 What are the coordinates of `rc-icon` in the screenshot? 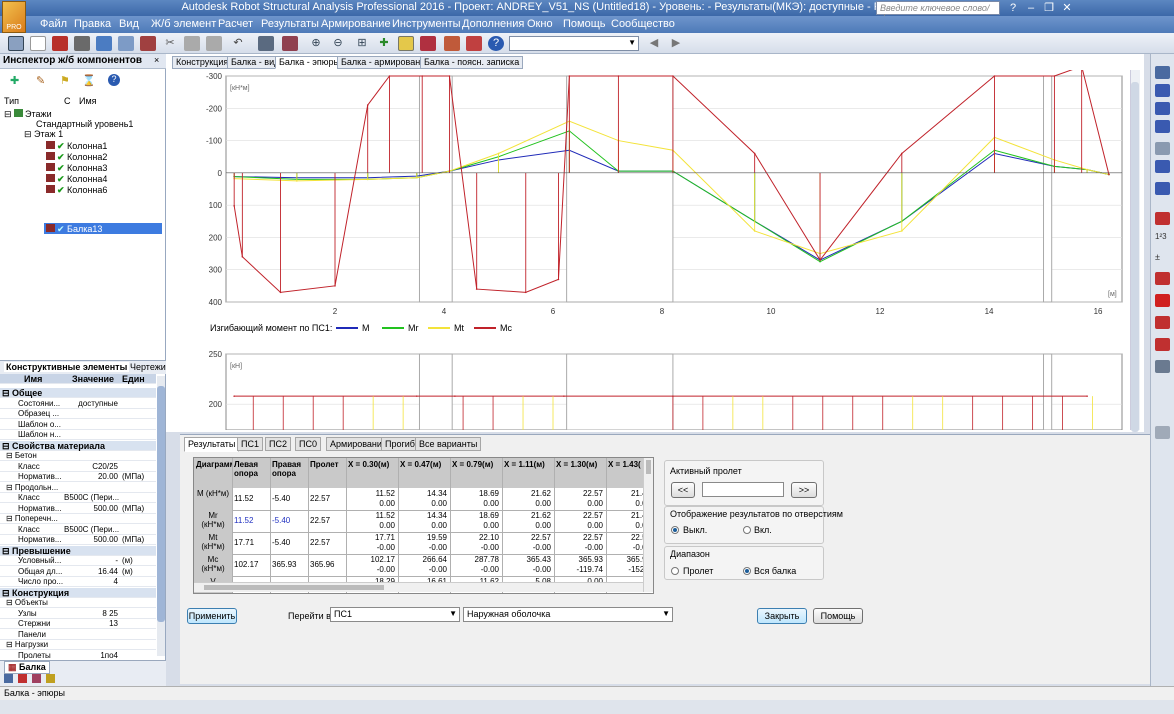 It's located at (22, 678).